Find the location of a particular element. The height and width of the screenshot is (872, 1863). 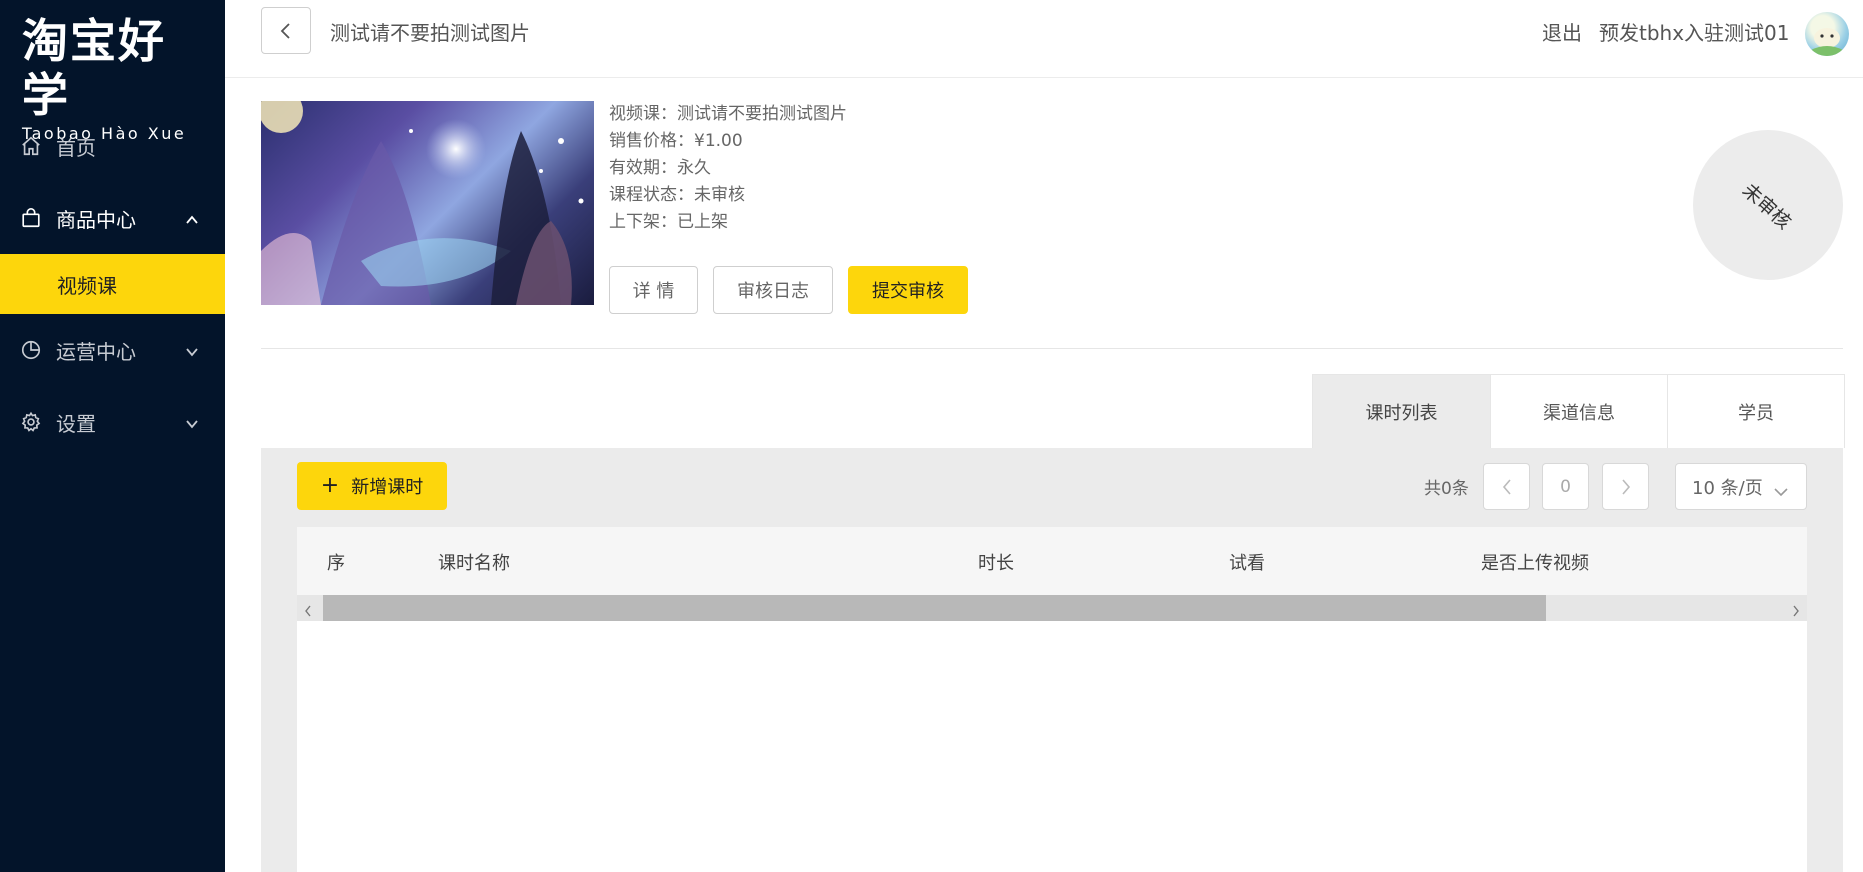

back-button is located at coordinates (286, 30).